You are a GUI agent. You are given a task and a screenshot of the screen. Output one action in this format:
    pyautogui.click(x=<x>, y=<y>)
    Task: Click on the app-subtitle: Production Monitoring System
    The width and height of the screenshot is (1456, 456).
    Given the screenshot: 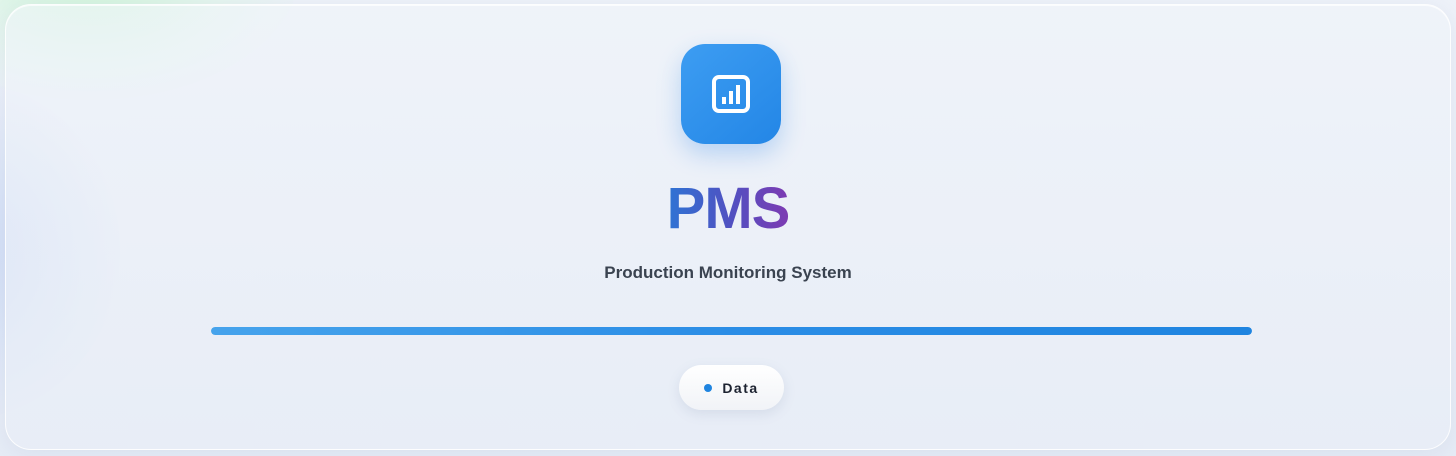 What is the action you would take?
    pyautogui.click(x=728, y=272)
    